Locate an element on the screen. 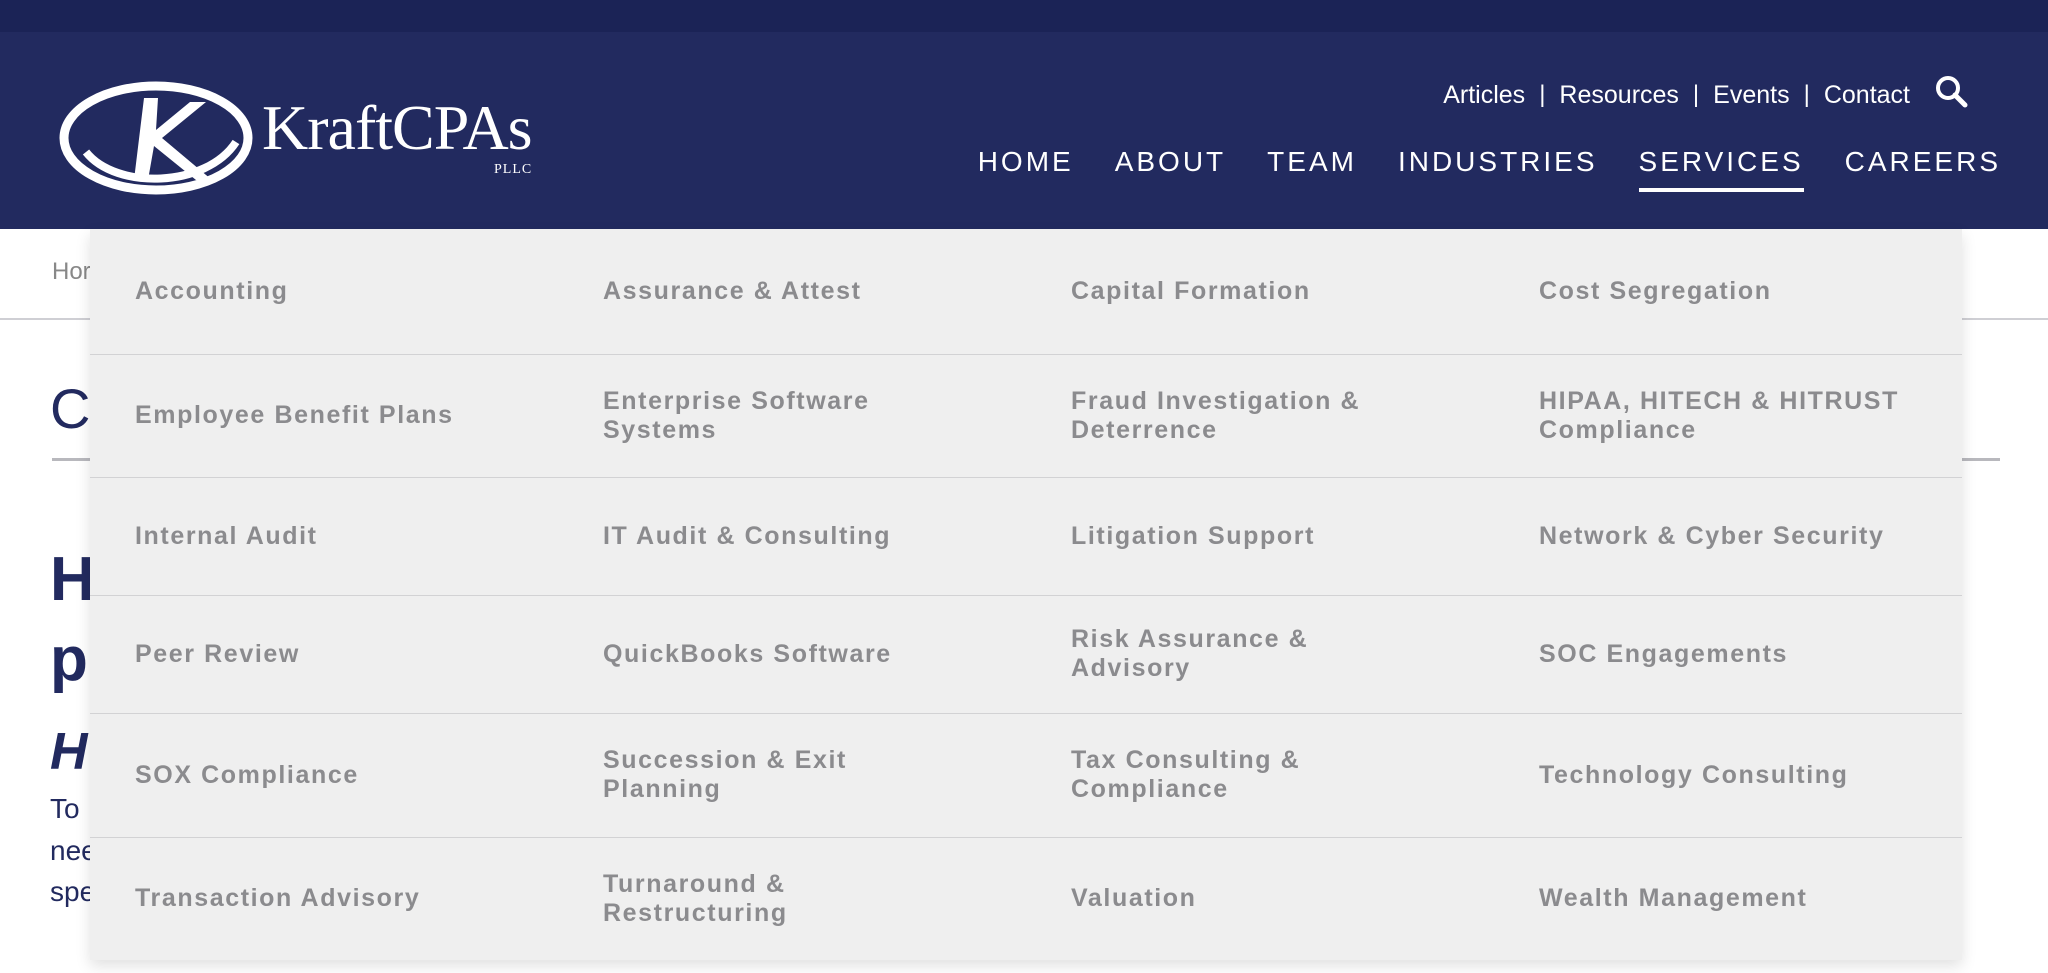 The height and width of the screenshot is (973, 2048). util-link-resources: Resources is located at coordinates (1619, 95).